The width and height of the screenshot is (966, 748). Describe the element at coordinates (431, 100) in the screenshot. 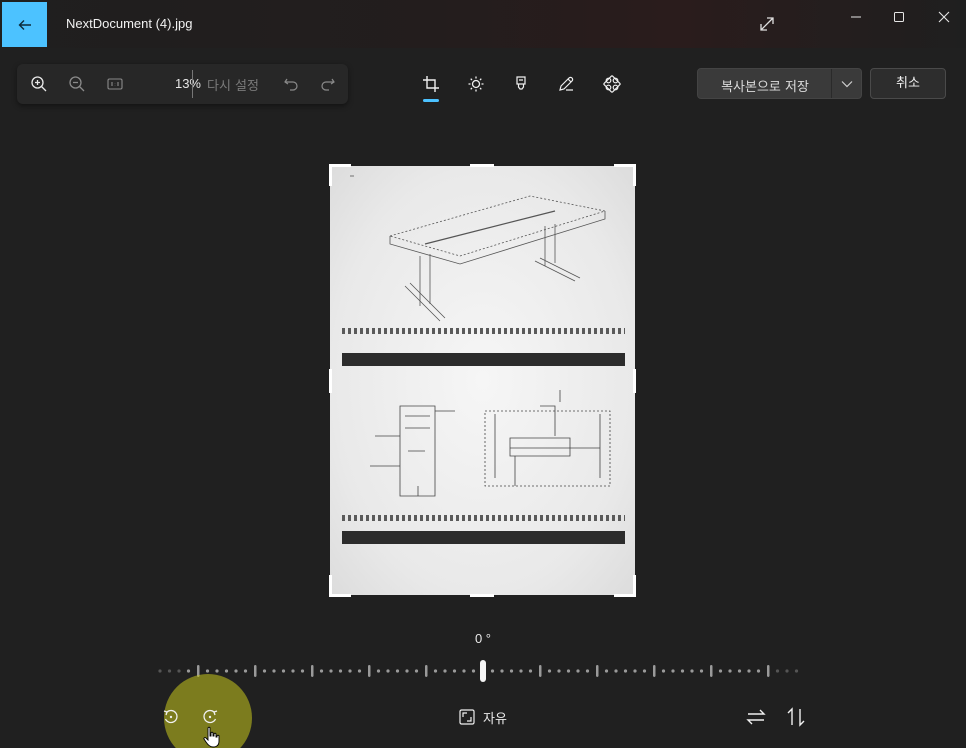

I see `active-tool-indicator` at that location.